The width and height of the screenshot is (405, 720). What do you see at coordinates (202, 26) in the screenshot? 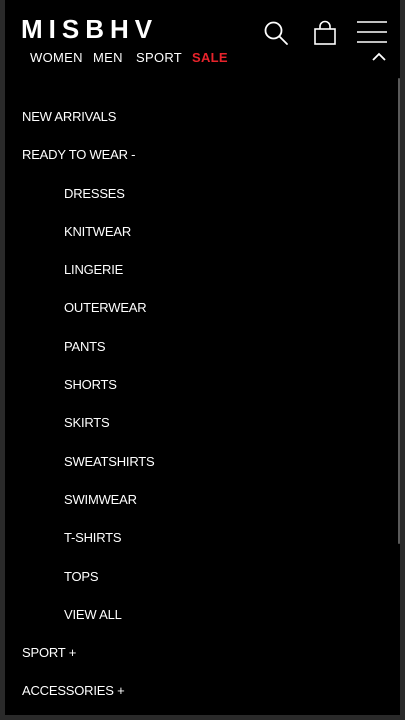
I see `site-header: MISBHV` at bounding box center [202, 26].